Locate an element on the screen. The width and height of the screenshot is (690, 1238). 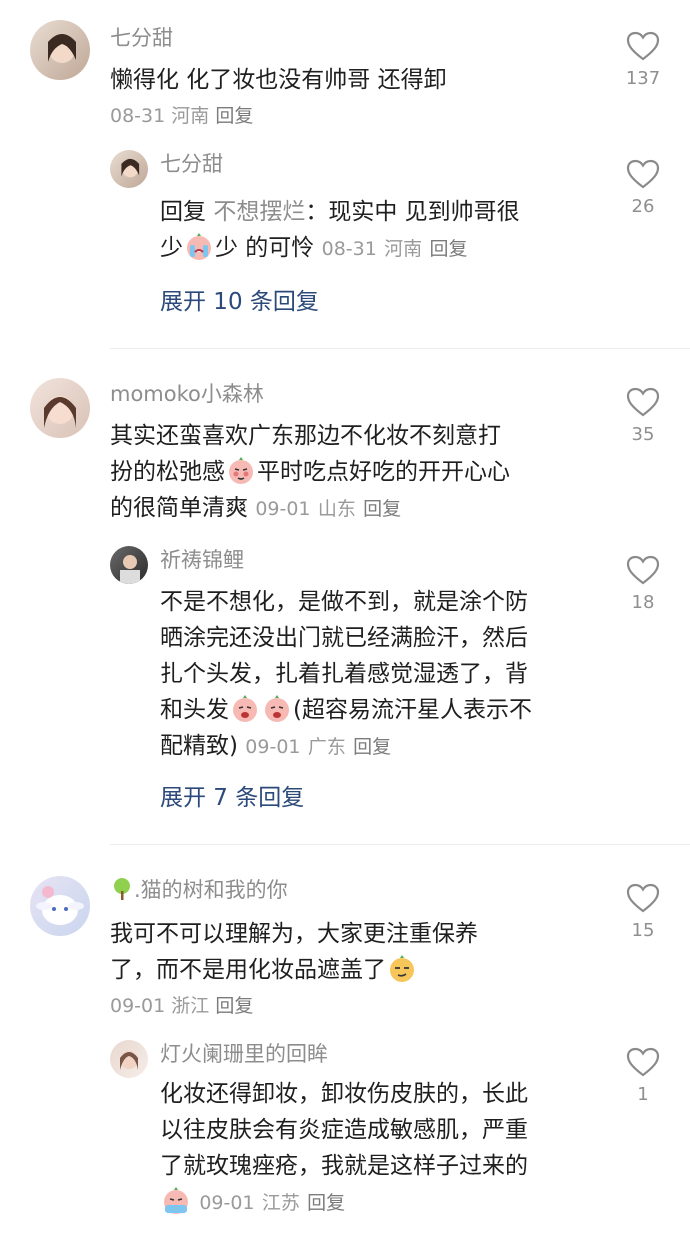
comment-author: 七分甜 is located at coordinates (141, 38).